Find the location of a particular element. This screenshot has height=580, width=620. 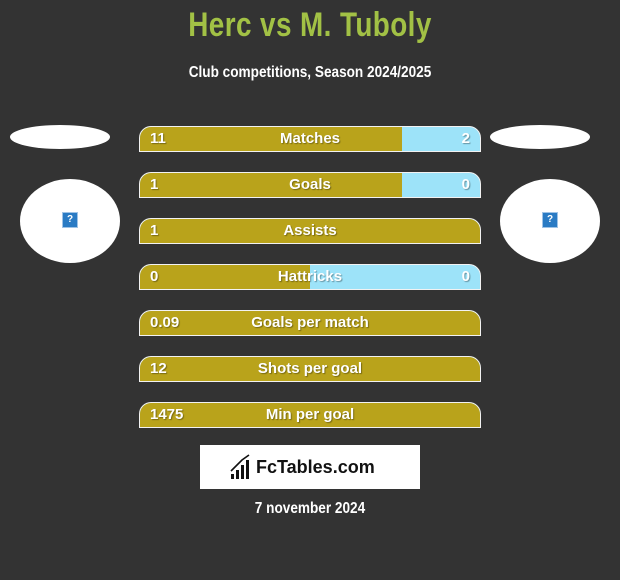

stat-row-min-per-goal: 1475 Min per goal is located at coordinates (310, 415).